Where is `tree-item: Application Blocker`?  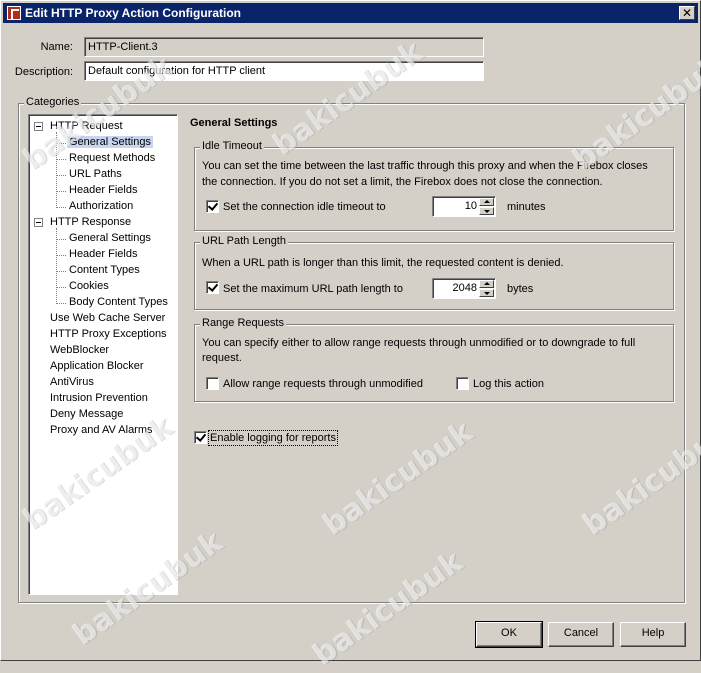 tree-item: Application Blocker is located at coordinates (97, 366).